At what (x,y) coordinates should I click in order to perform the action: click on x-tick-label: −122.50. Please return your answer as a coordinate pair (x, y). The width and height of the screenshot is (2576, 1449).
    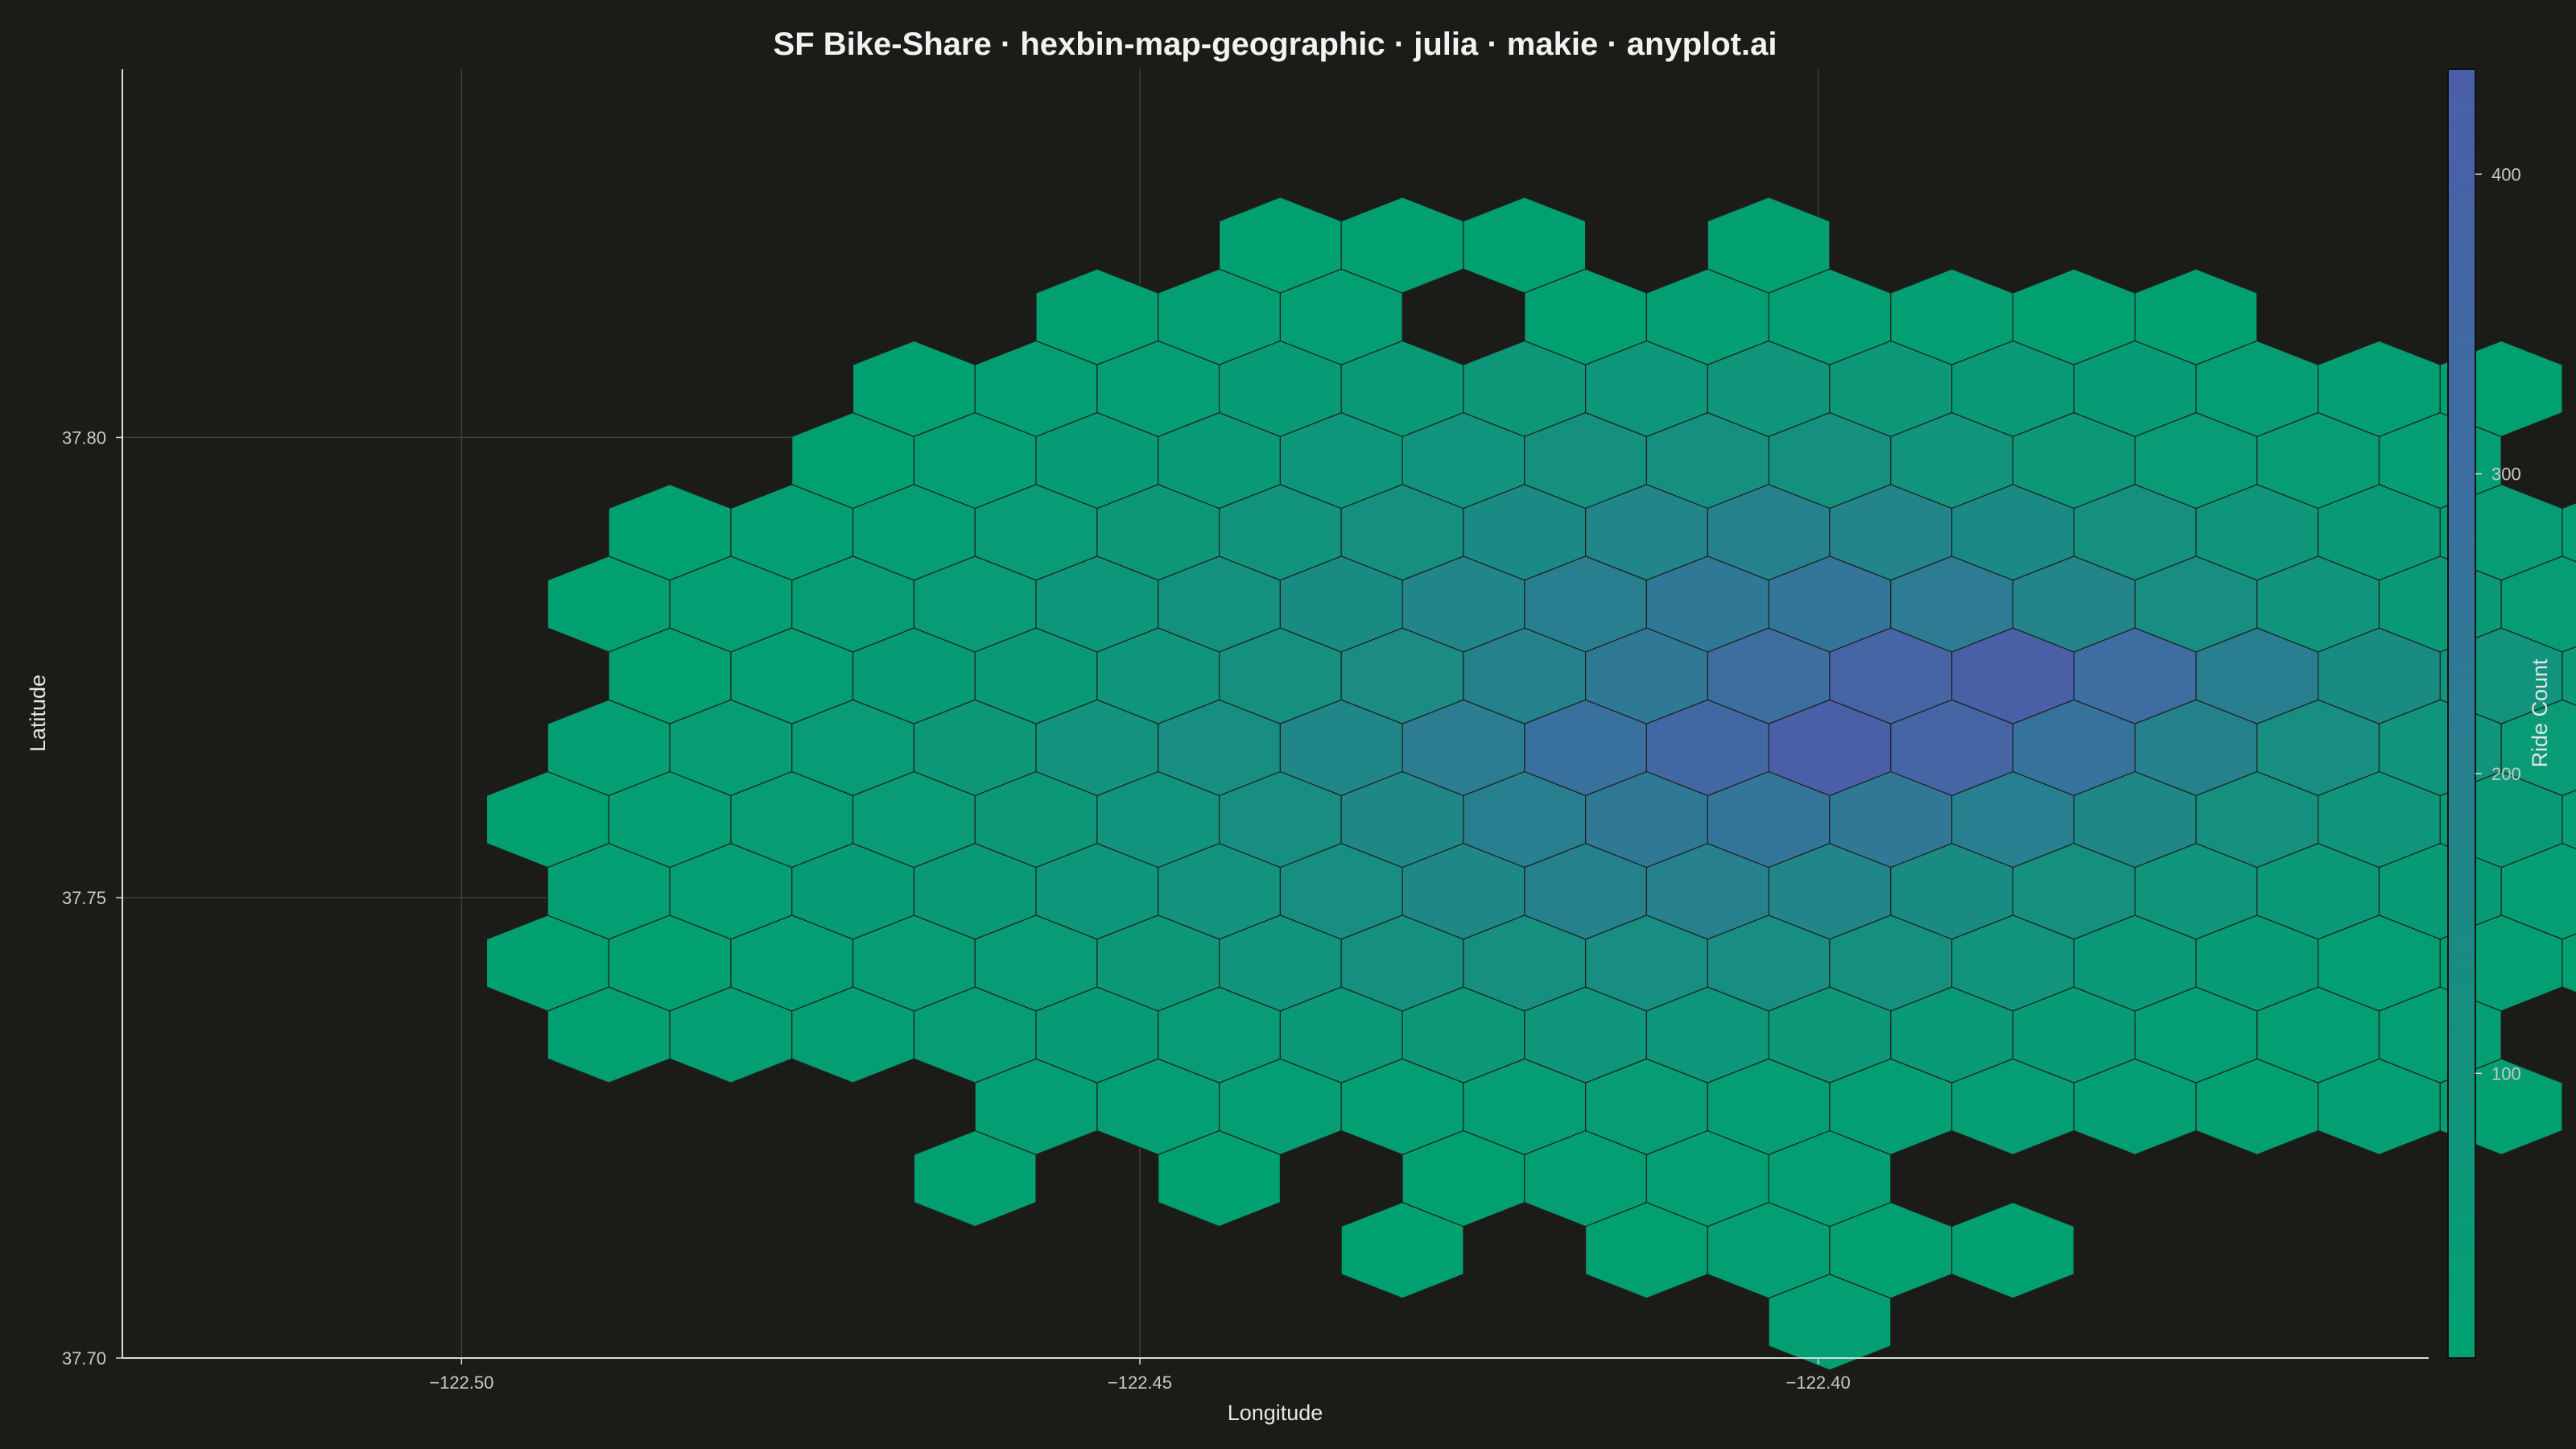
    Looking at the image, I should click on (461, 1383).